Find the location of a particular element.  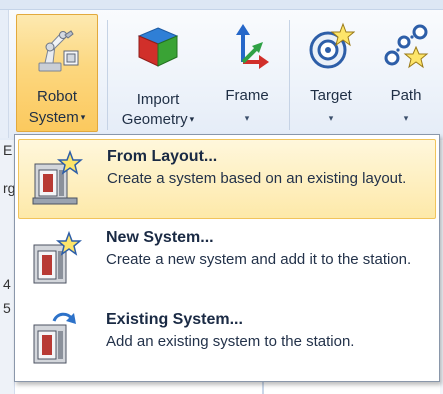

frame-button: Frame ▾ is located at coordinates (247, 73).